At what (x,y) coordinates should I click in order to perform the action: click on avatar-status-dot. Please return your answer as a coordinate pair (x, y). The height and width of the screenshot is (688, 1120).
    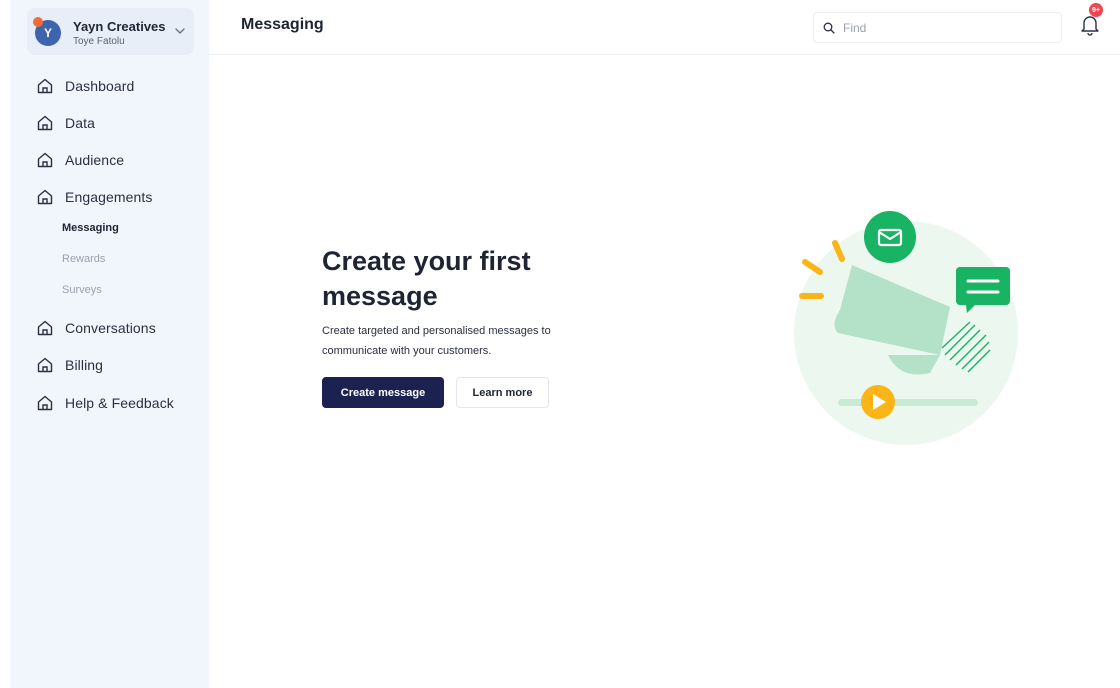
    Looking at the image, I should click on (38, 22).